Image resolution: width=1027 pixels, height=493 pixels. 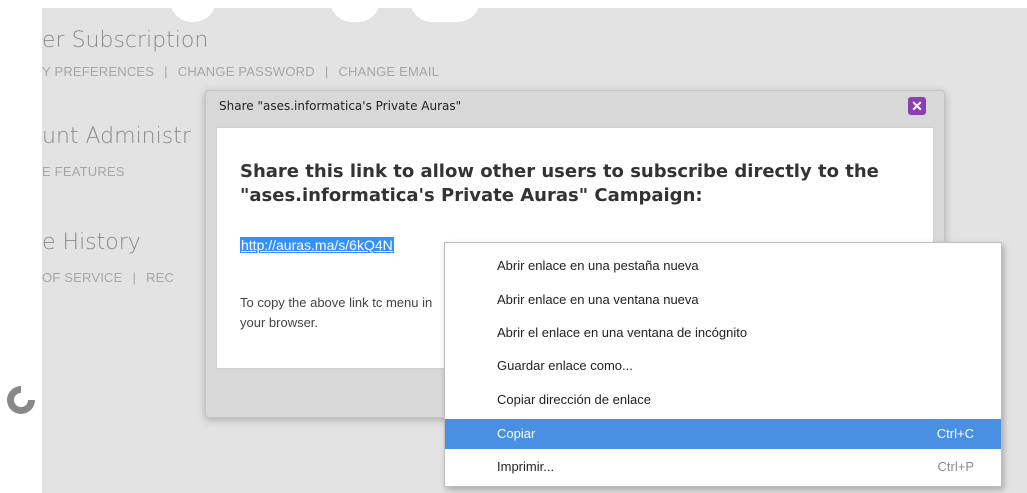 What do you see at coordinates (125, 40) in the screenshot?
I see `subscription-heading: er Subscription` at bounding box center [125, 40].